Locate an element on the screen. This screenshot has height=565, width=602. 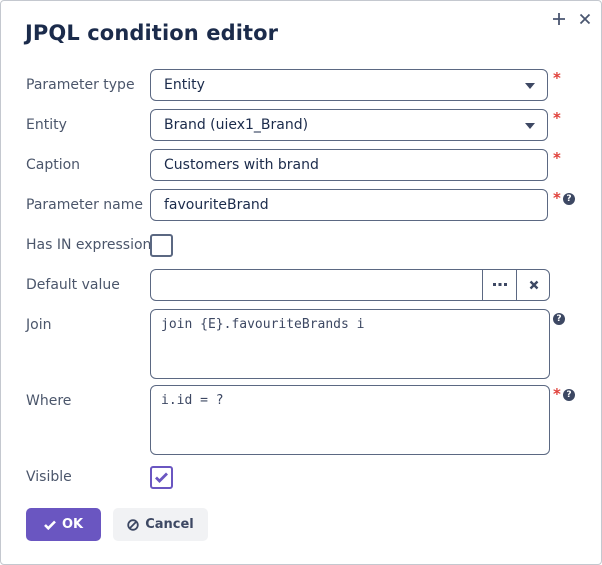
parameter-name-value: favouriteBrand is located at coordinates (216, 205).